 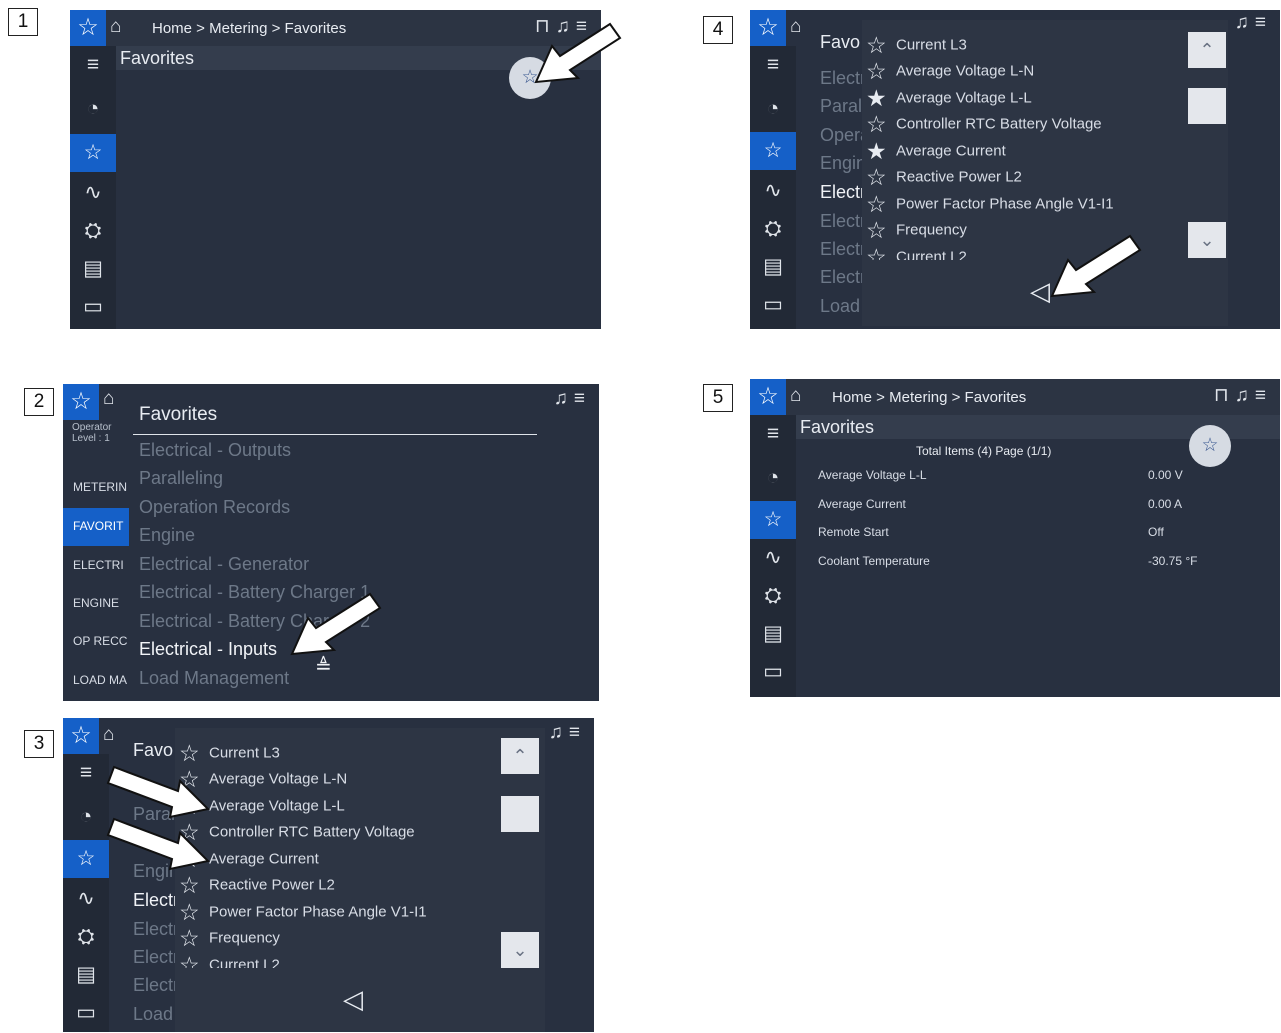 I want to click on table-row: Remote Start Off, so click(x=991, y=532).